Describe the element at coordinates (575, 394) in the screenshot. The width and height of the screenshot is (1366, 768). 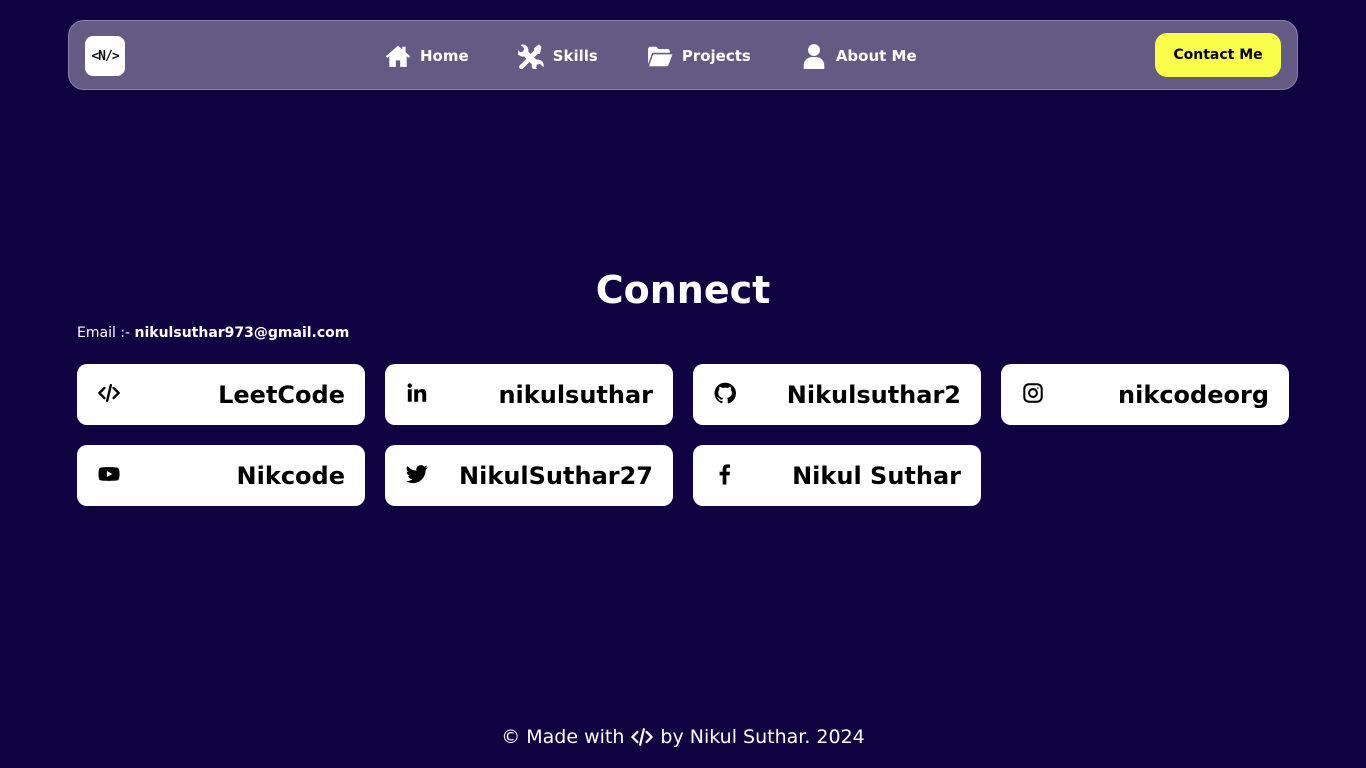
I see `social-card-label: nikulsuthar` at that location.